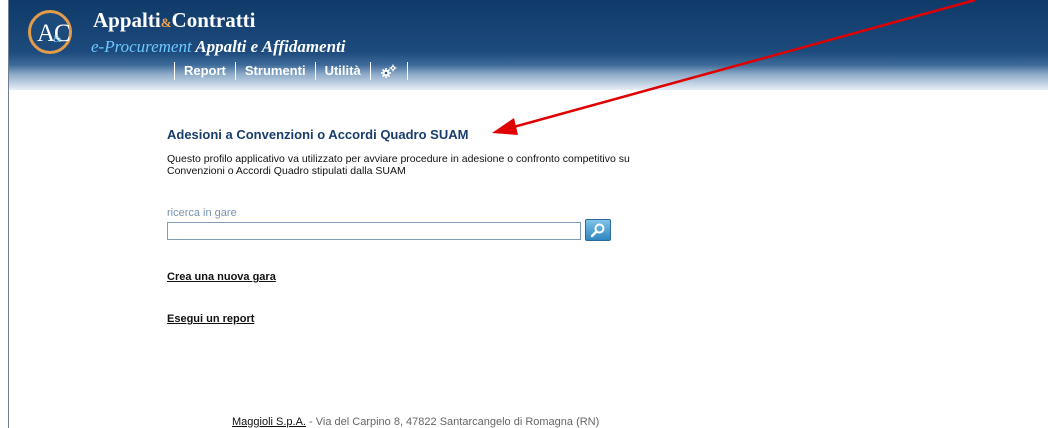 Image resolution: width=1048 pixels, height=428 pixels. I want to click on menu-item-strumenti: Strumenti, so click(275, 71).